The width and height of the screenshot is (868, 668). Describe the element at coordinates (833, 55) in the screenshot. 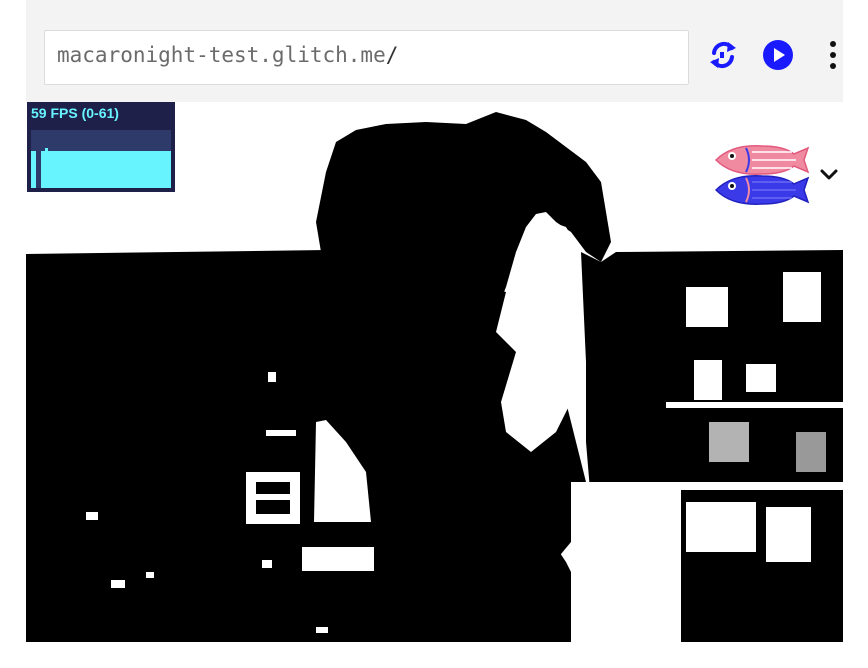

I see `more-vertical-icon` at that location.